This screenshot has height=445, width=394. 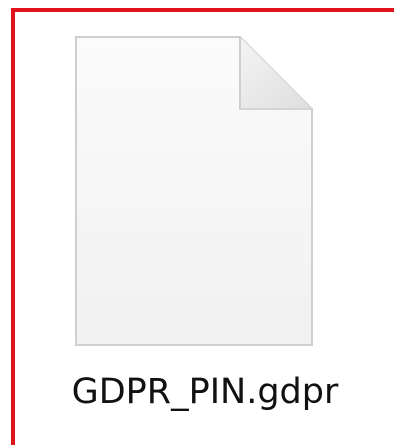 I want to click on selection-border-left, so click(x=13, y=226).